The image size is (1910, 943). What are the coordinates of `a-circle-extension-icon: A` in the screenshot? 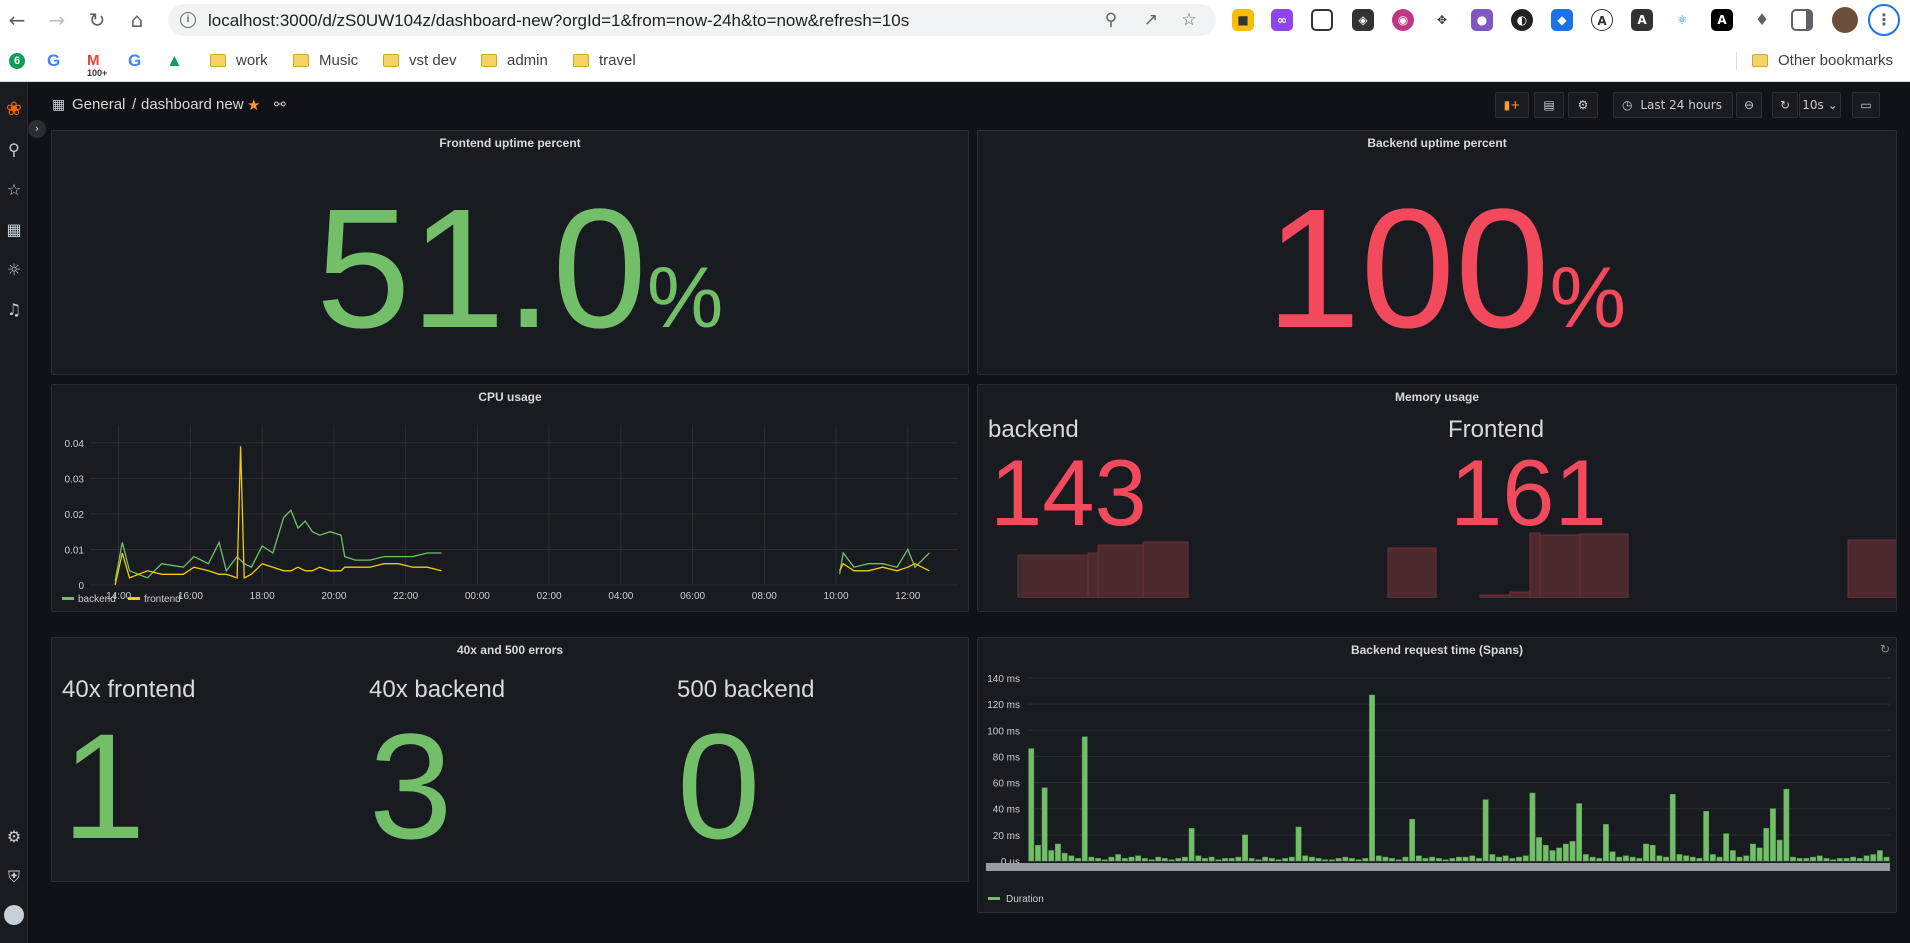 It's located at (1602, 20).